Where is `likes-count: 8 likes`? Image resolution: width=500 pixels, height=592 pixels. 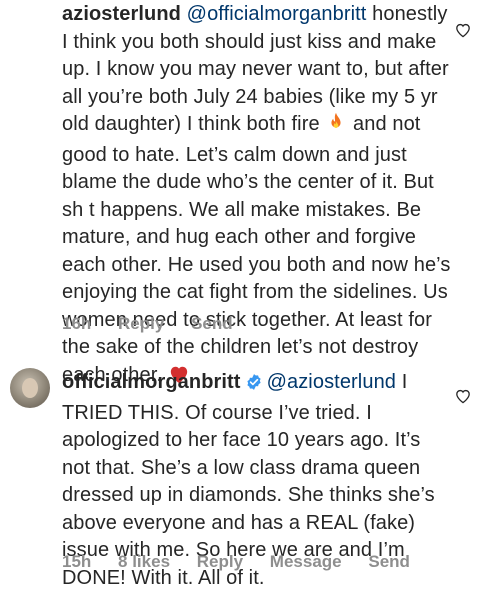
likes-count: 8 likes is located at coordinates (144, 561).